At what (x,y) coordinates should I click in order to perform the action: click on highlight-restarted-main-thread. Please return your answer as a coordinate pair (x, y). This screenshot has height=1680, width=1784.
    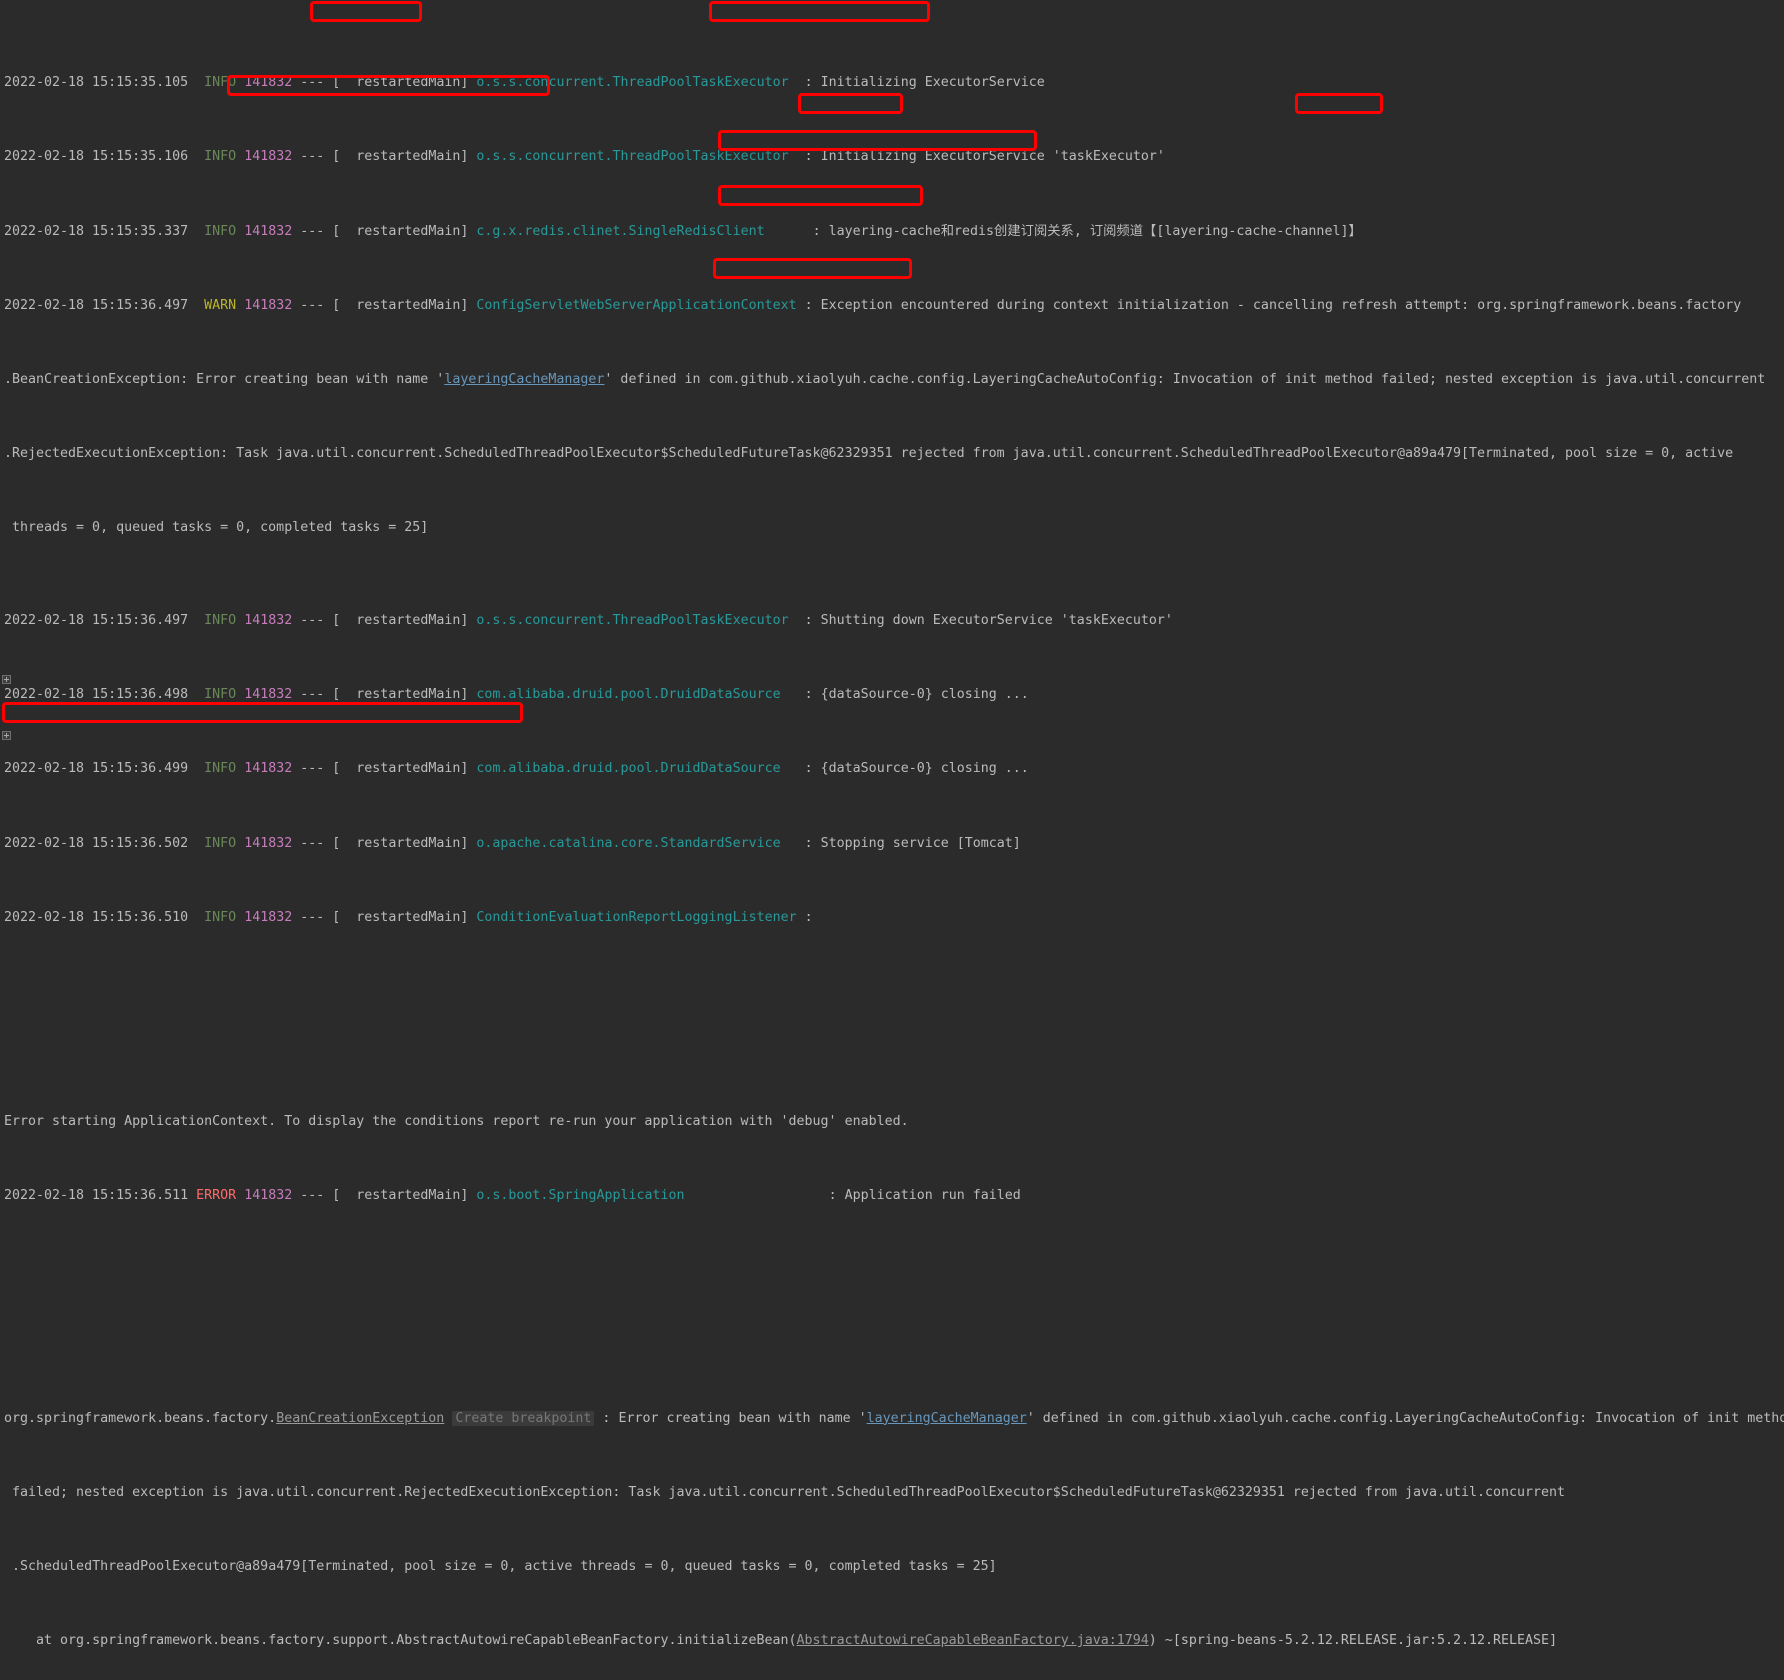
    Looking at the image, I should click on (366, 11).